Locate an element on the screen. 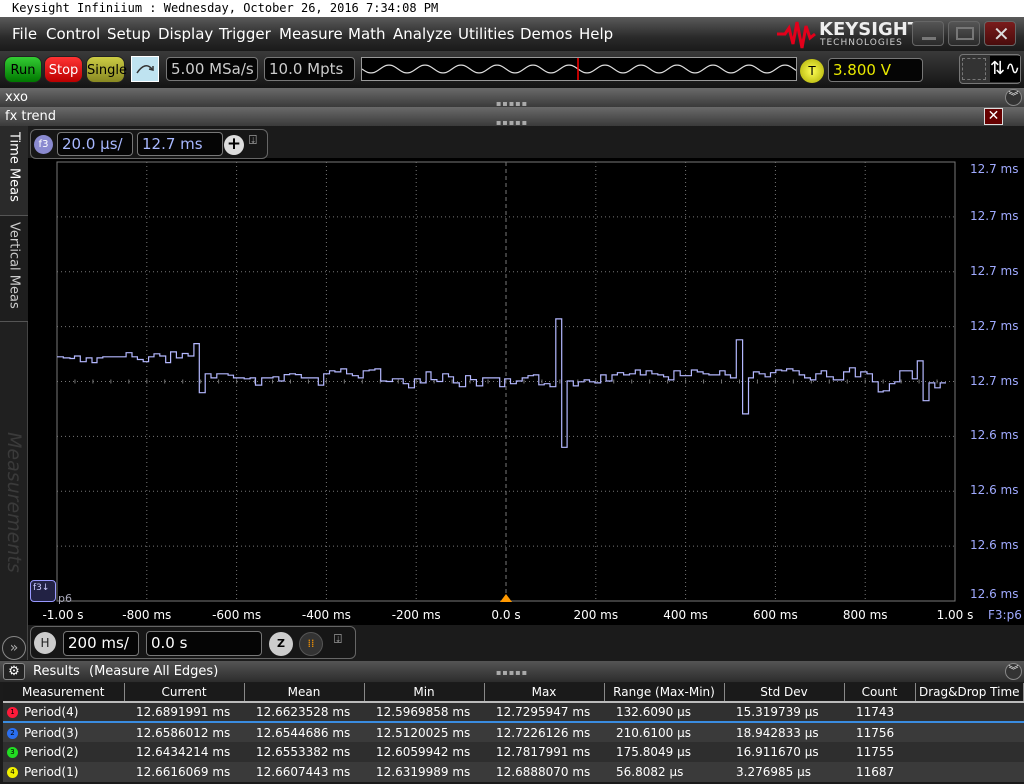  measurement-number-badge: 2 is located at coordinates (12, 733).